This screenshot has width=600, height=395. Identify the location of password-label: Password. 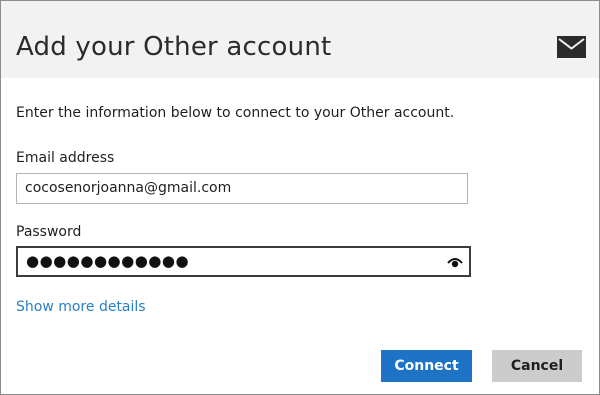
(49, 232).